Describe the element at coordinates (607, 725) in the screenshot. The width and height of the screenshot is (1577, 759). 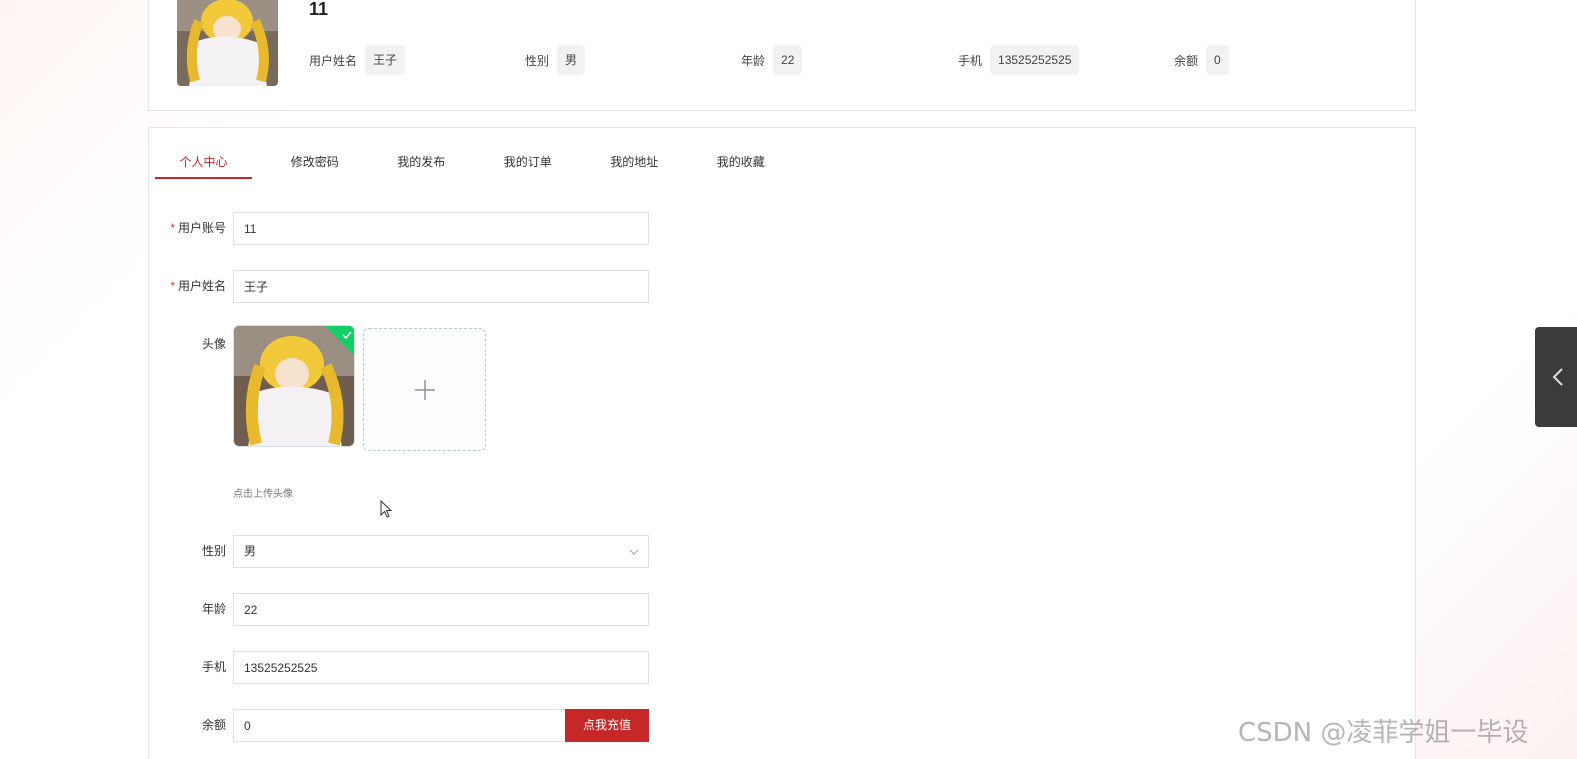
I see `recharge-button: 点我充值` at that location.